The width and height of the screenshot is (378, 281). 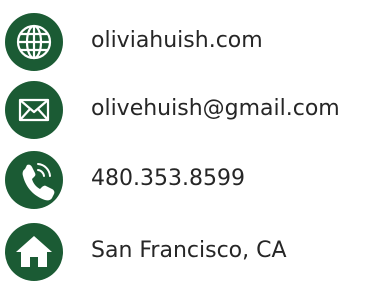 What do you see at coordinates (177, 41) in the screenshot?
I see `website-link: oliviahuish.com` at bounding box center [177, 41].